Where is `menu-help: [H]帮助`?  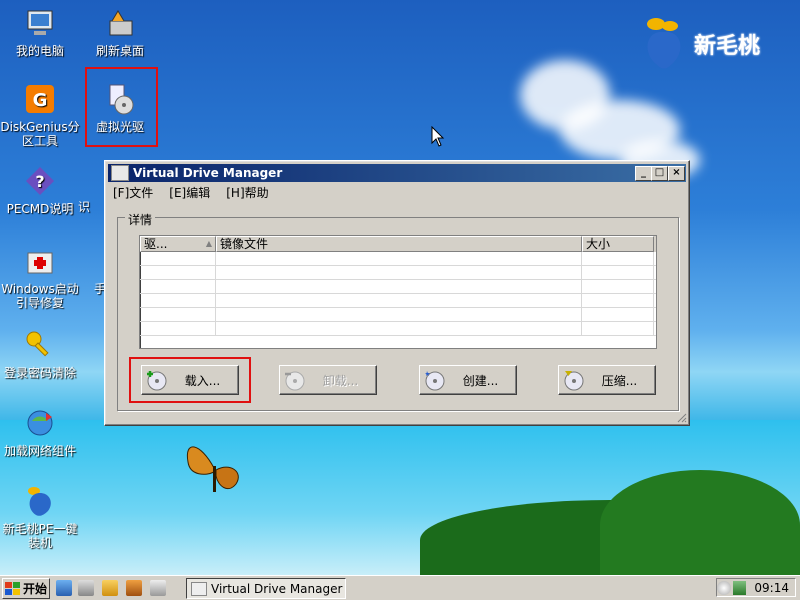
menu-help: [H]帮助 is located at coordinates (247, 192).